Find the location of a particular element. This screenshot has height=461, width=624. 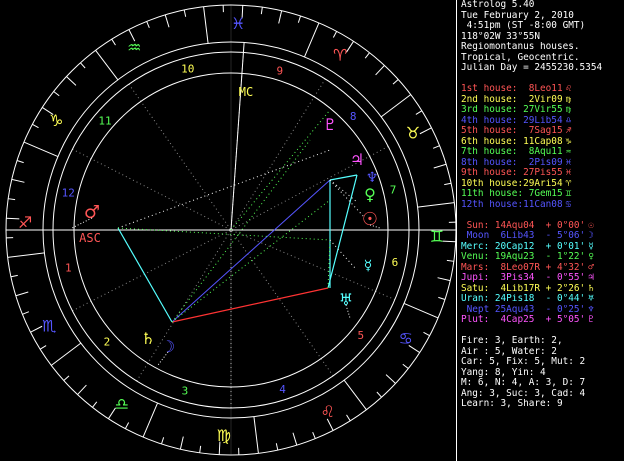

planet-icon: ♂ is located at coordinates (591, 267).